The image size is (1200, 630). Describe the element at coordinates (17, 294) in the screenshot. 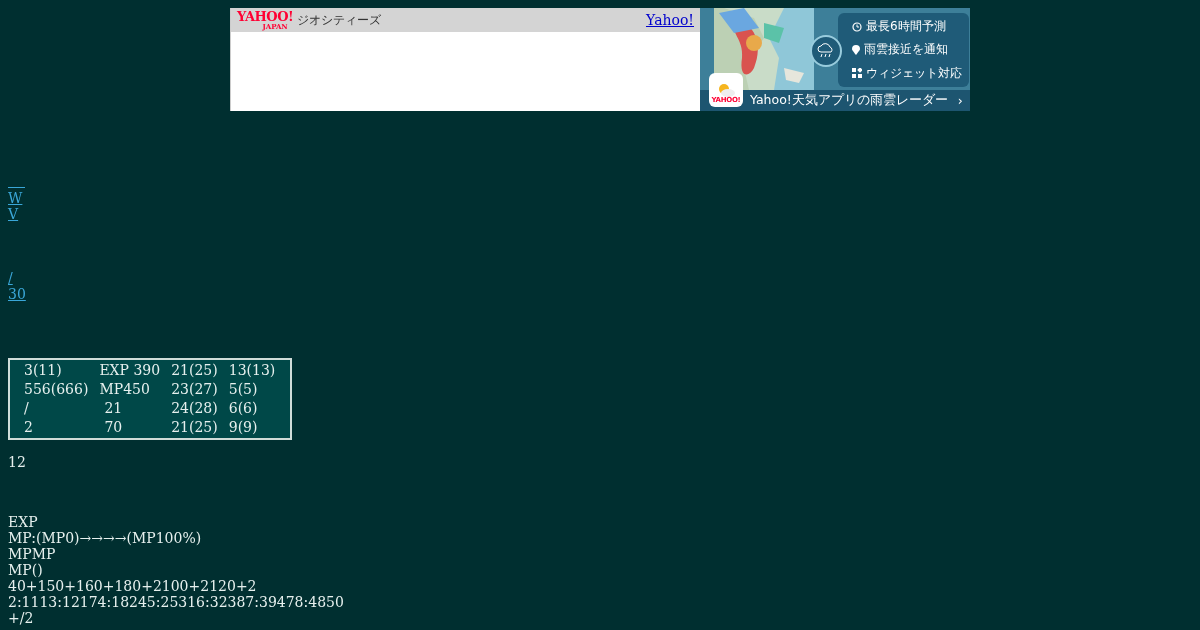

I see `page-link: 30` at that location.